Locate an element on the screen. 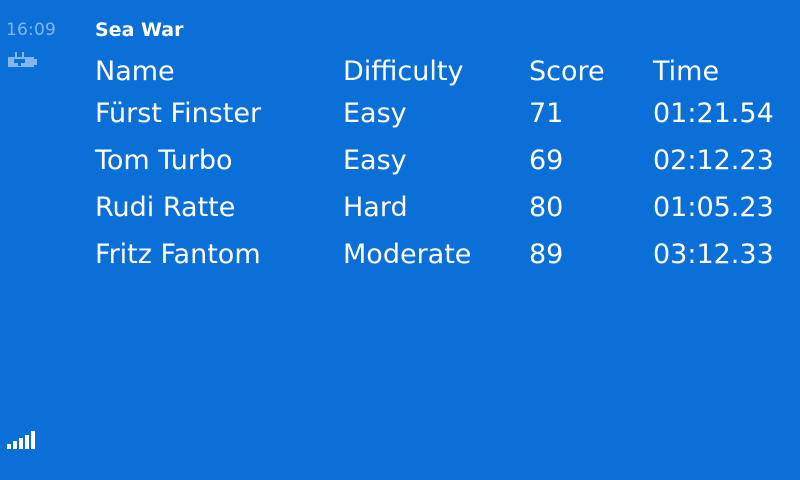 The width and height of the screenshot is (800, 480). header-difficulty: Difficulty is located at coordinates (403, 71).